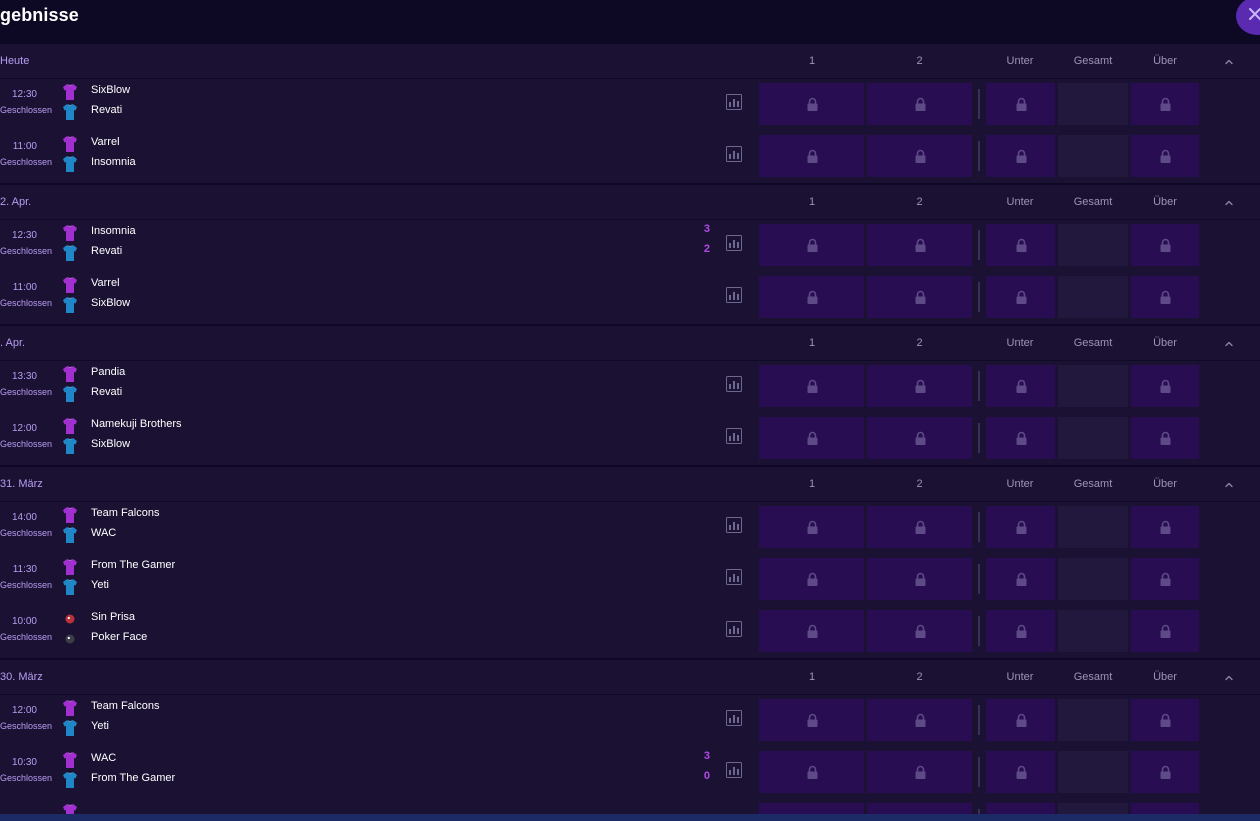 The image size is (1260, 821). Describe the element at coordinates (630, 721) in the screenshot. I see `match-row: 12:00 Geschlossen Team Falcons Yeti` at that location.